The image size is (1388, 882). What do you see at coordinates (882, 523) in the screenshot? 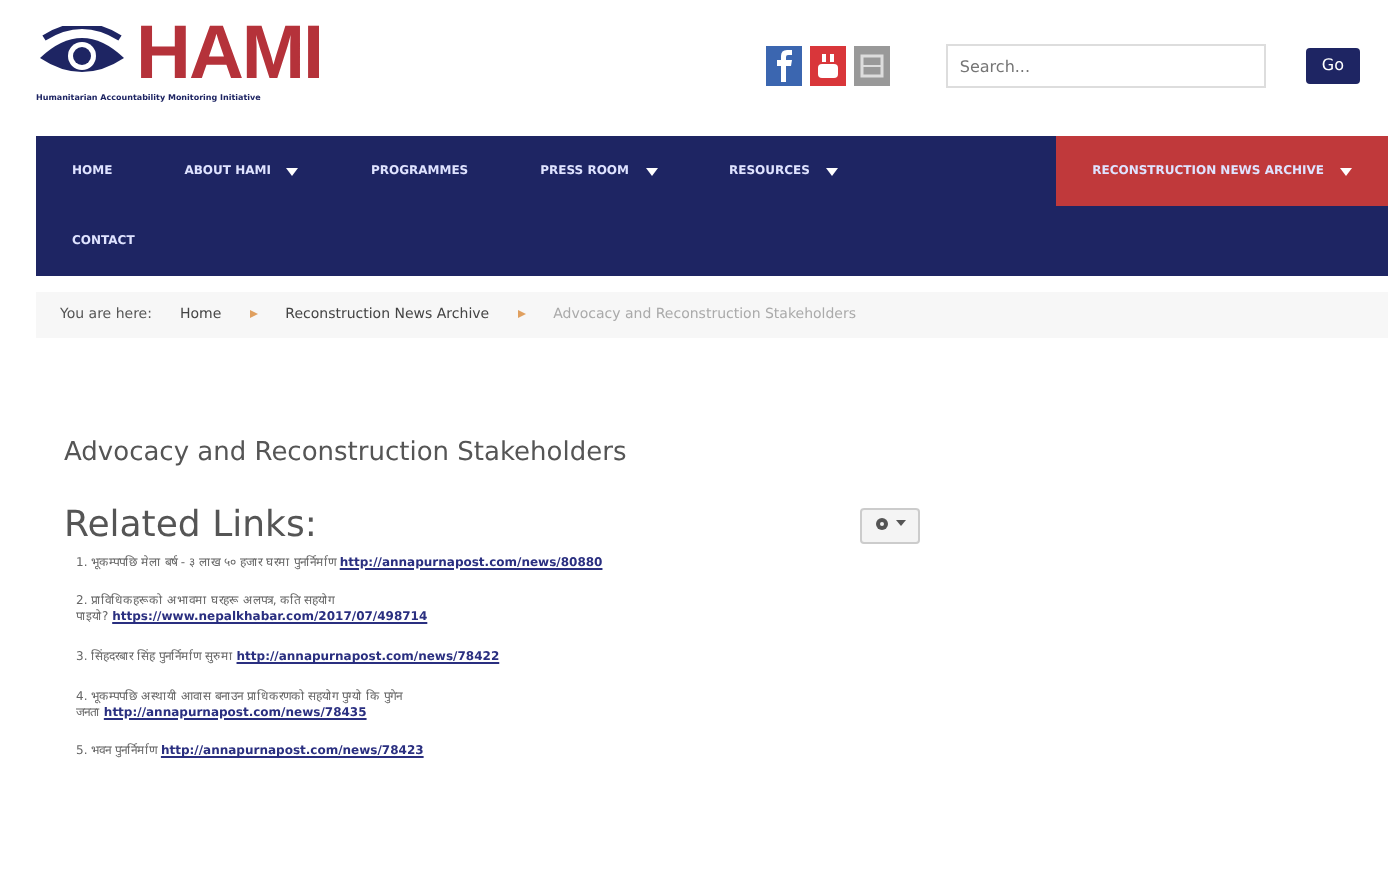
I see `gear-icon` at bounding box center [882, 523].